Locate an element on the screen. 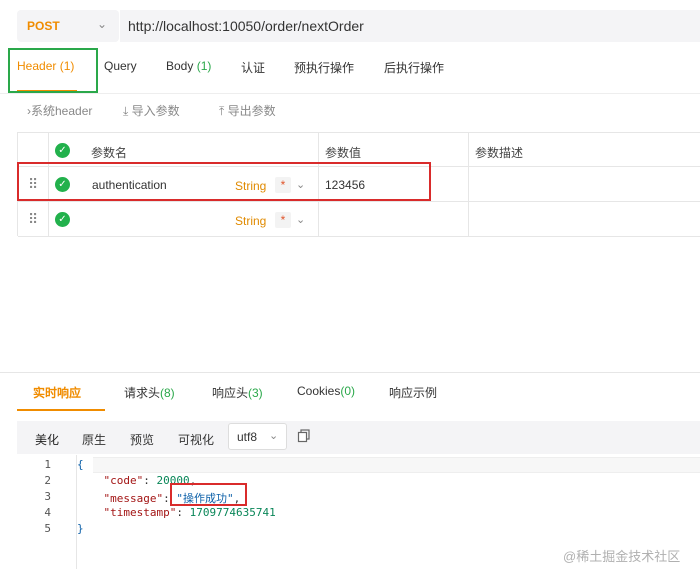 The width and height of the screenshot is (700, 569). system-header-label: 系统header is located at coordinates (62, 111).